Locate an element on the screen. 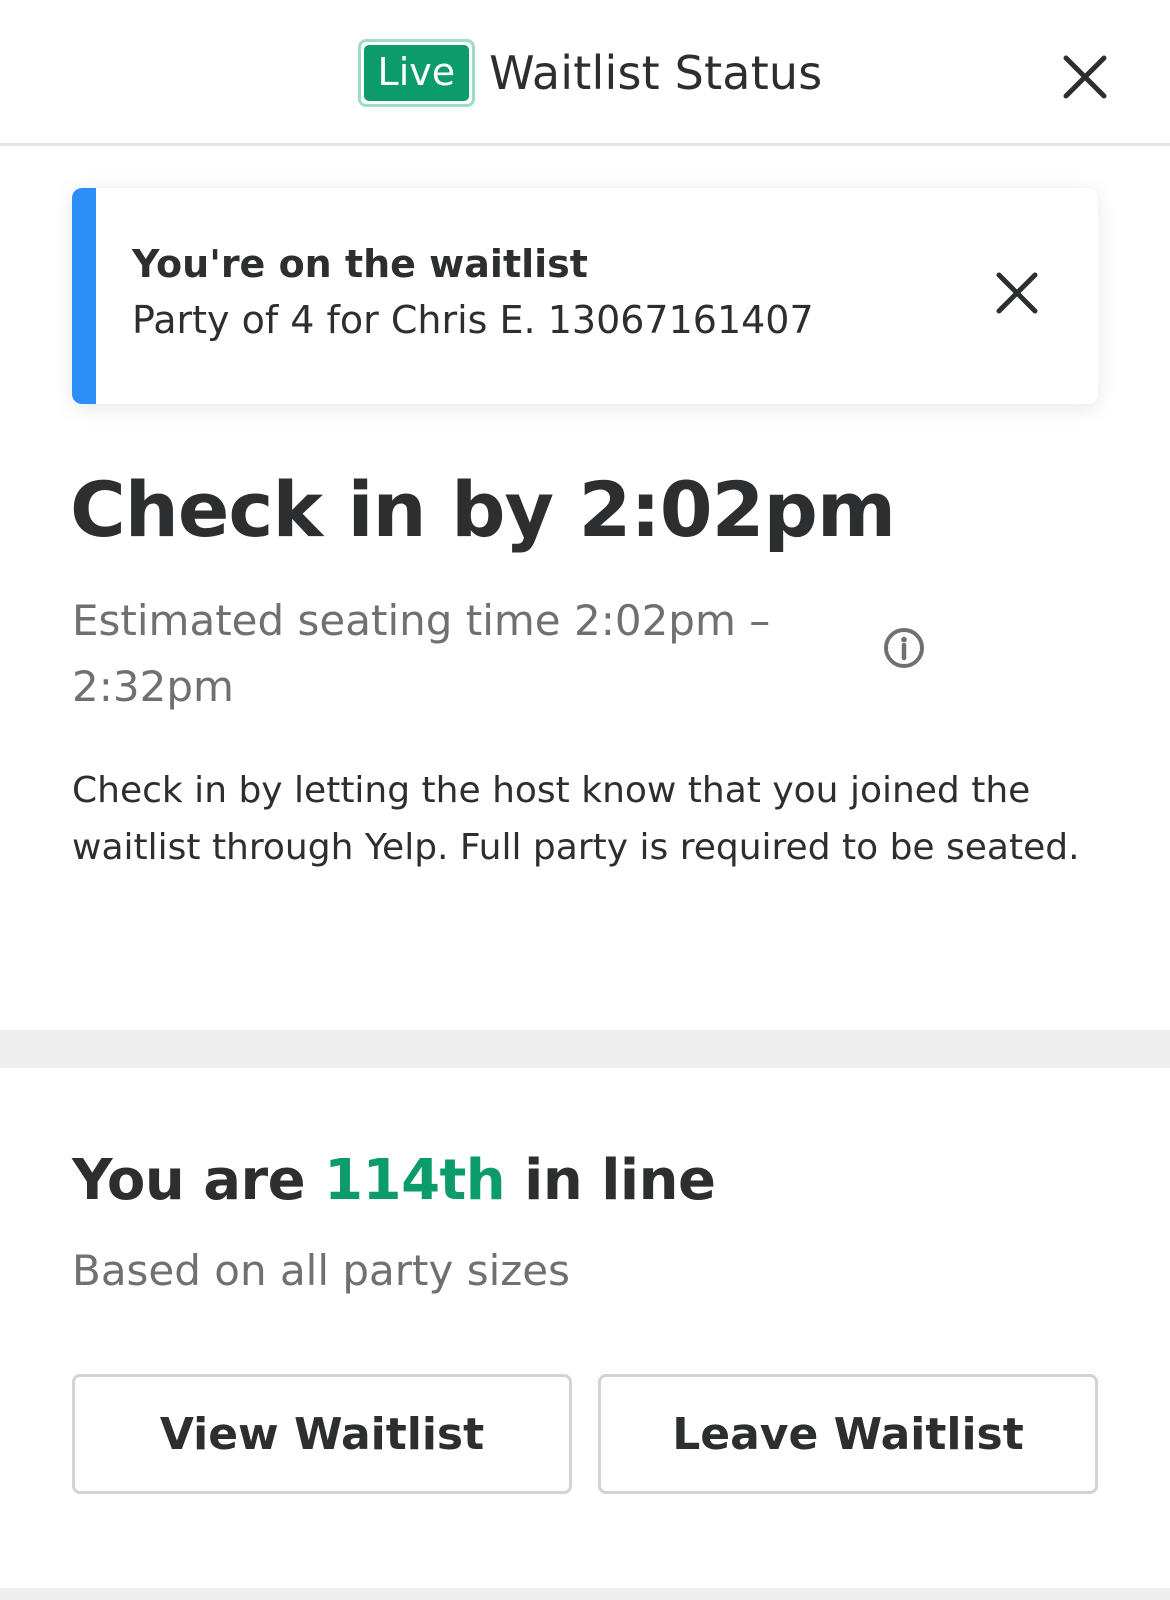 Image resolution: width=1170 pixels, height=1600 pixels. live-badge-label: Live is located at coordinates (416, 73).